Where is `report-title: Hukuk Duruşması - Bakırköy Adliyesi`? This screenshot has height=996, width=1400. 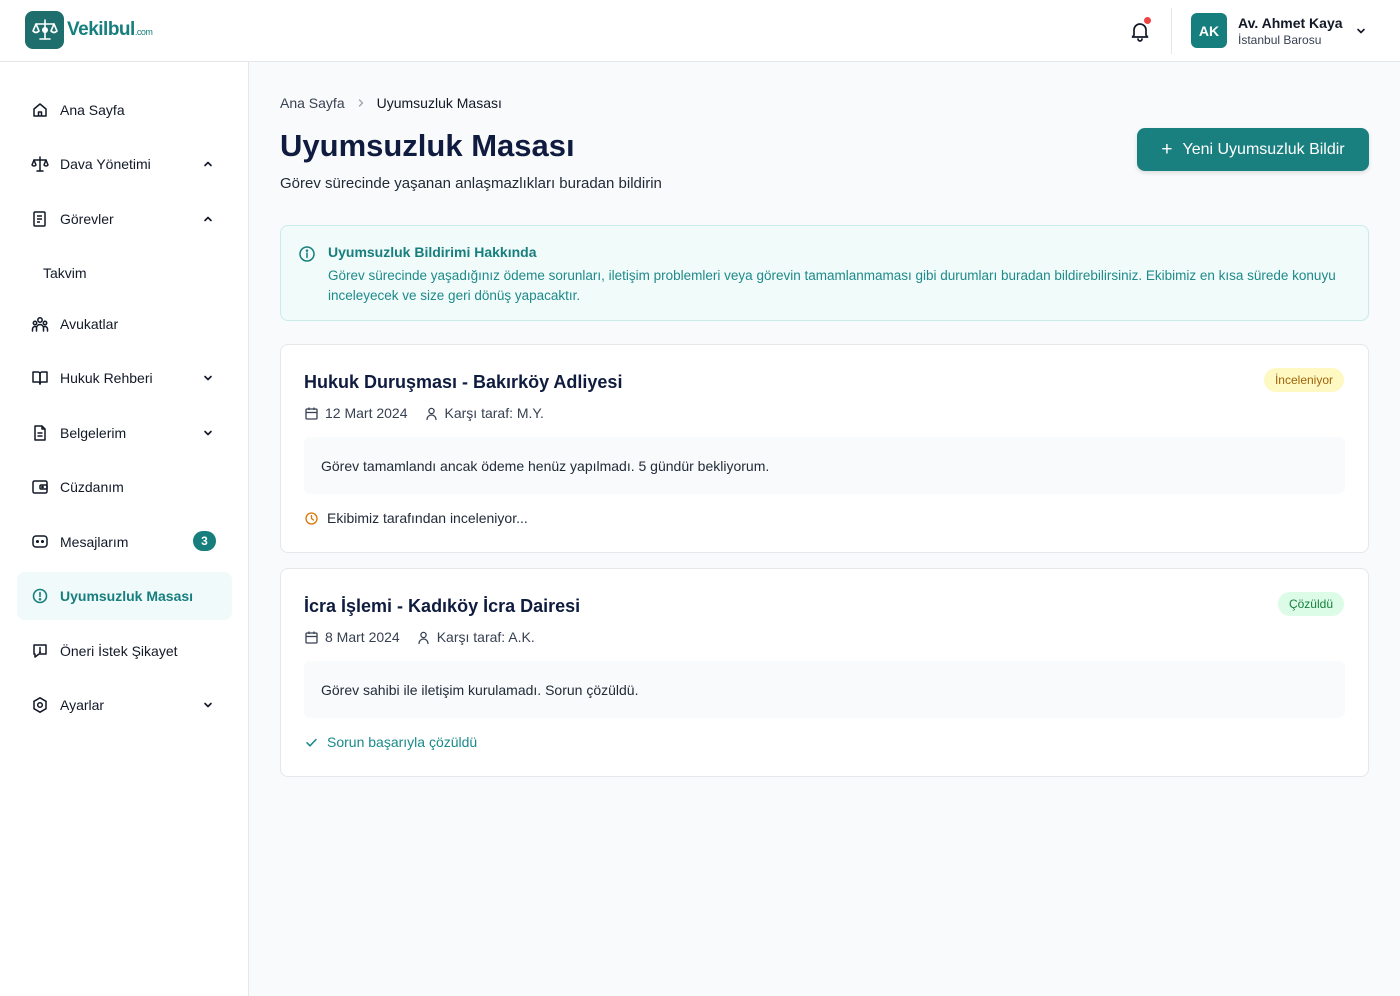
report-title: Hukuk Duruşması - Bakırköy Adliyesi is located at coordinates (463, 382).